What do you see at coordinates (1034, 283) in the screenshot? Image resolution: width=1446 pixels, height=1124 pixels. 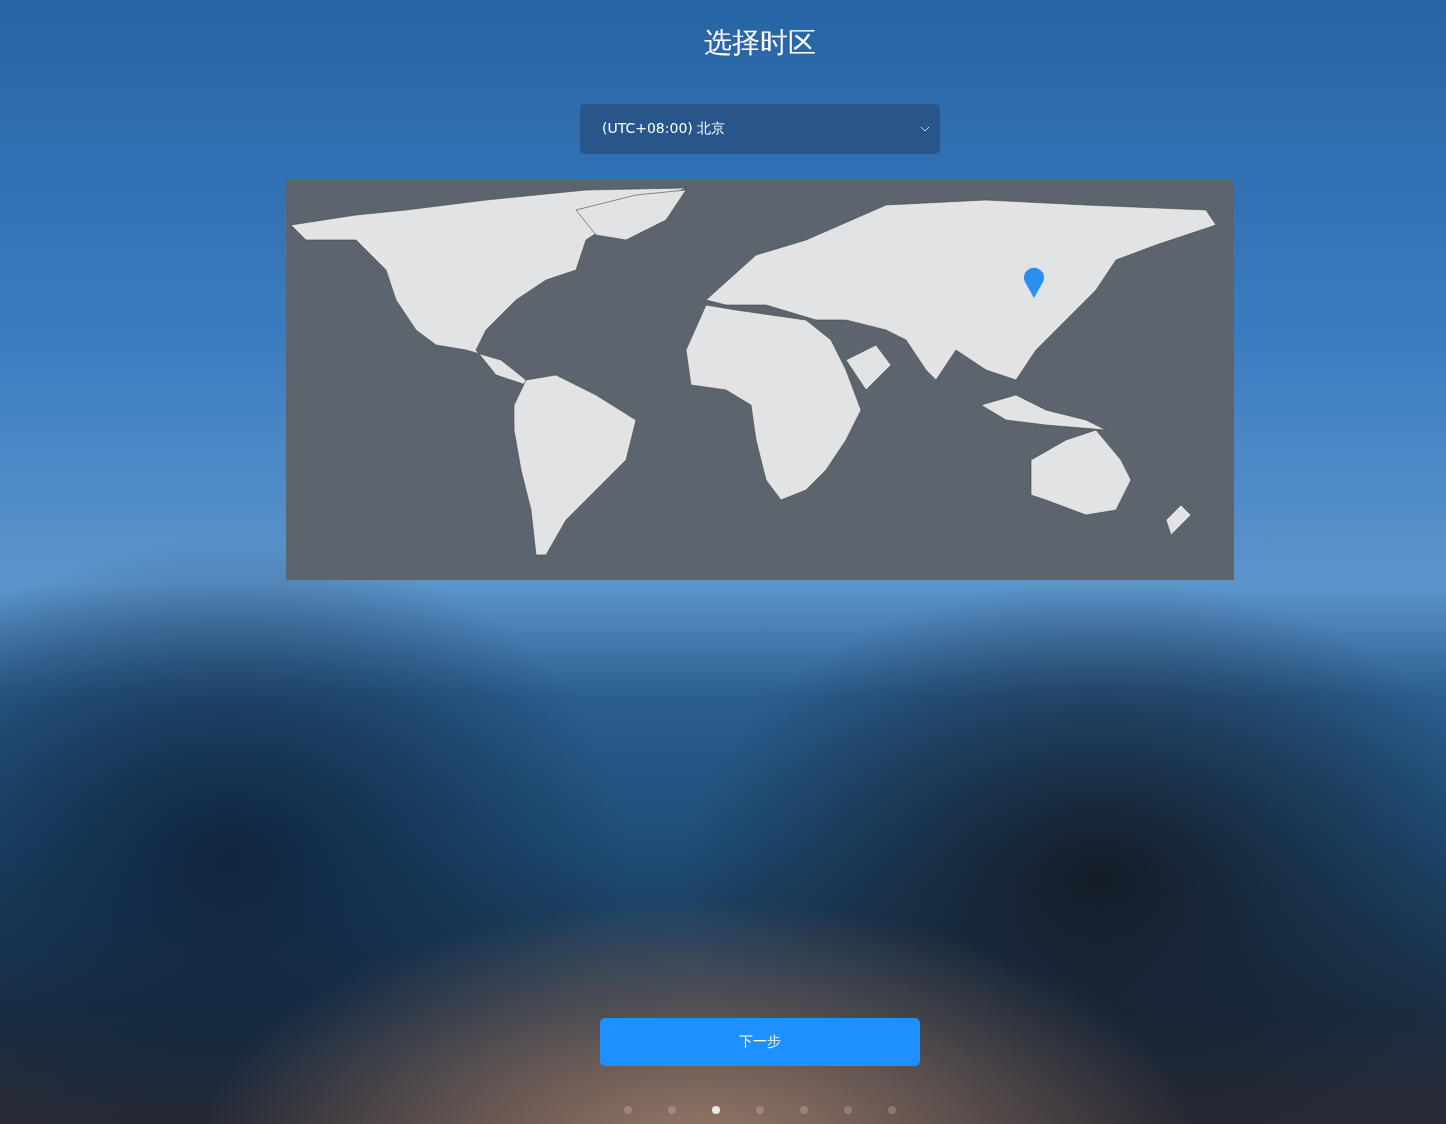 I see `location-pin-icon` at bounding box center [1034, 283].